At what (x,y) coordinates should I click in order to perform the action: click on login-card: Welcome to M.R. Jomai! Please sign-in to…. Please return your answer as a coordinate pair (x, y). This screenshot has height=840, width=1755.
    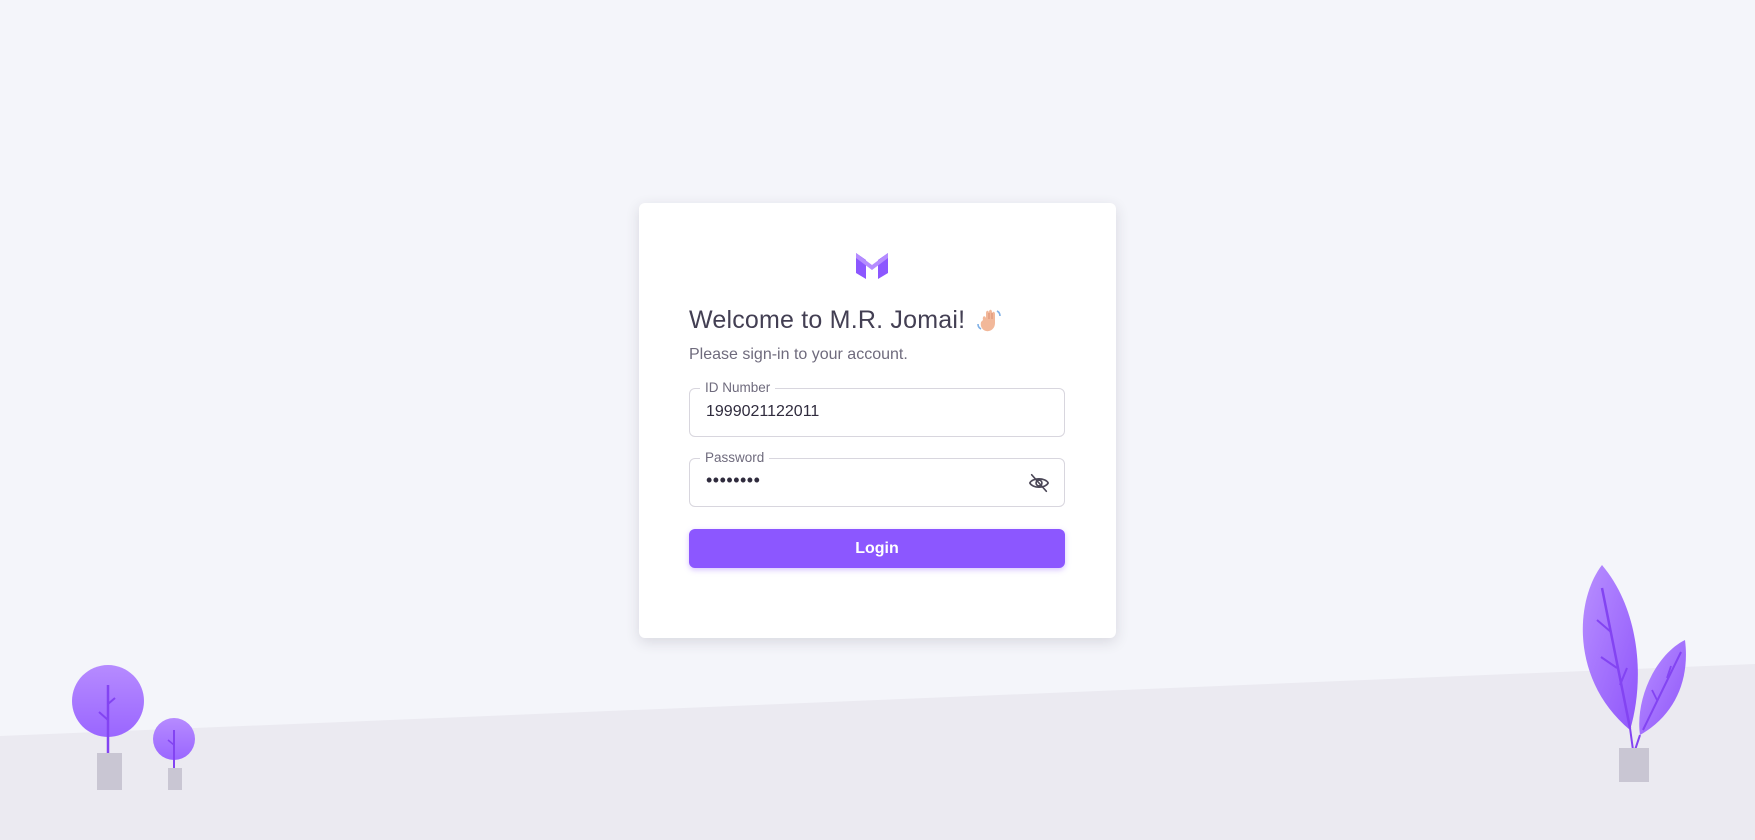
    Looking at the image, I should click on (877, 420).